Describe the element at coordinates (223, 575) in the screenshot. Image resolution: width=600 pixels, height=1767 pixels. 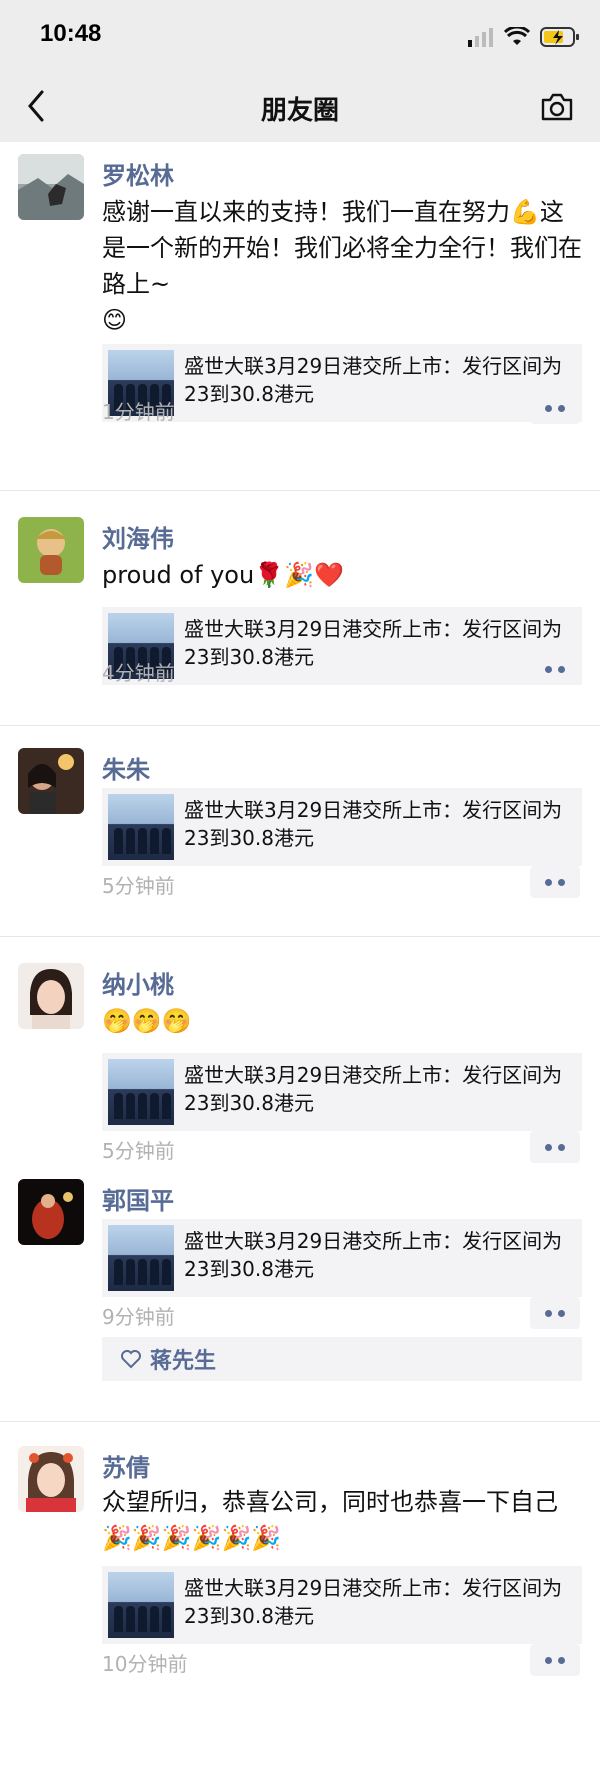
I see `post-text: proud of you🌹🎉❤️` at that location.